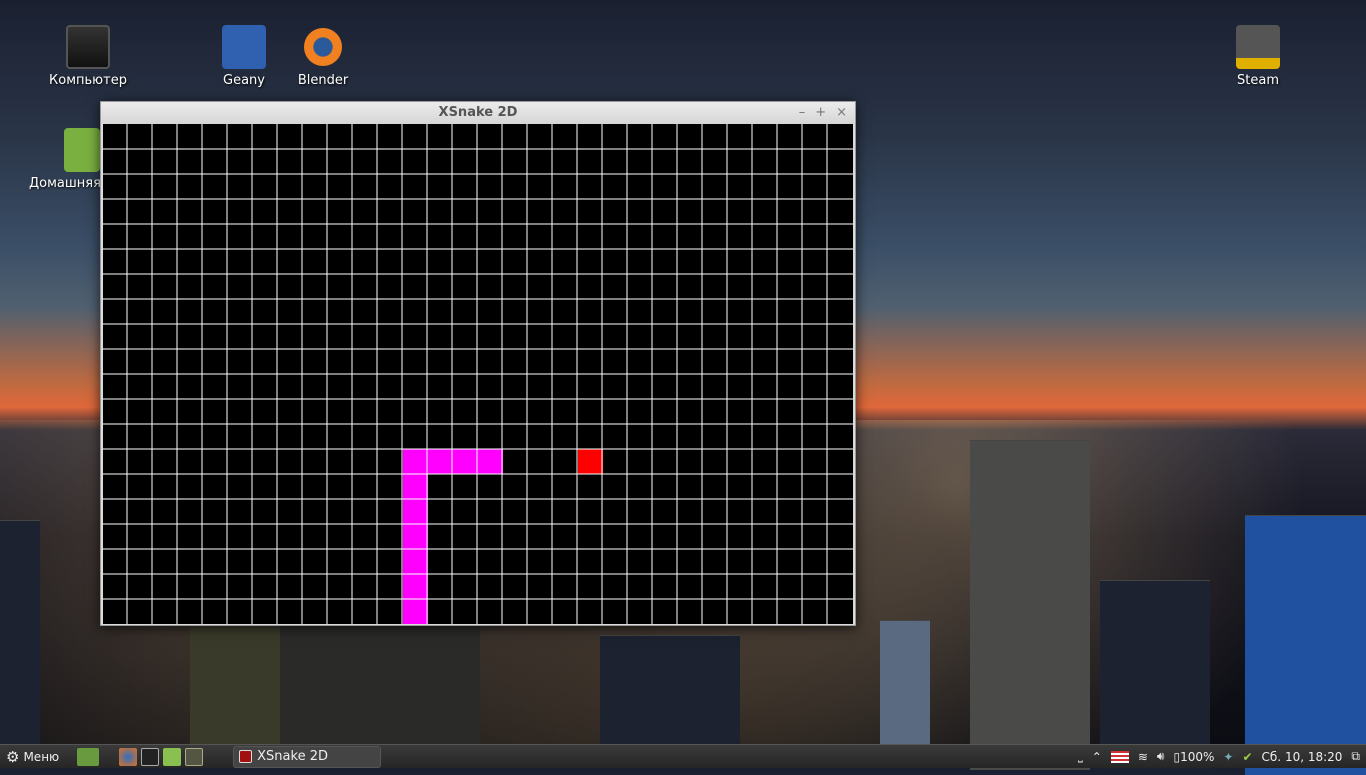  I want to click on monitor-icon, so click(88, 47).